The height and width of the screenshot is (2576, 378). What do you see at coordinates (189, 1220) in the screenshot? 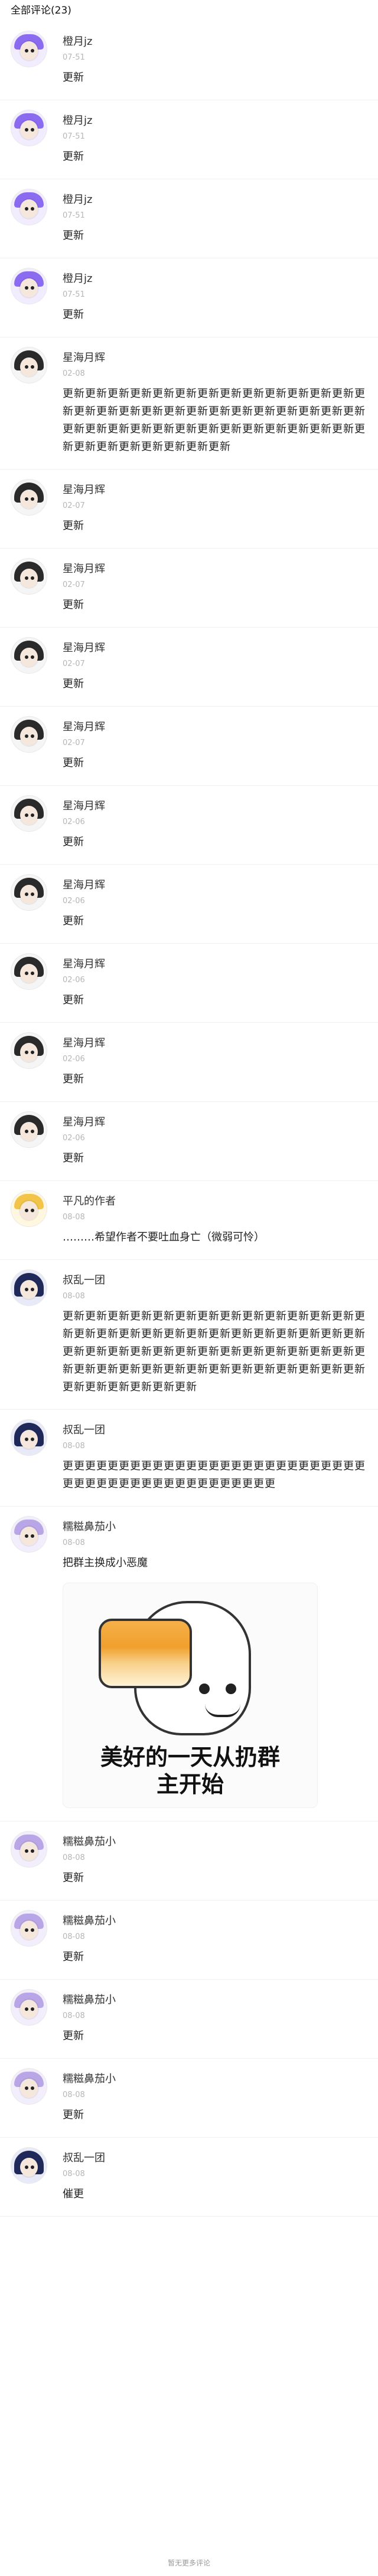
I see `comment-item: 平凡的作者 08-08 ………希望作者不要吐血身亡（微弱可怜）` at bounding box center [189, 1220].